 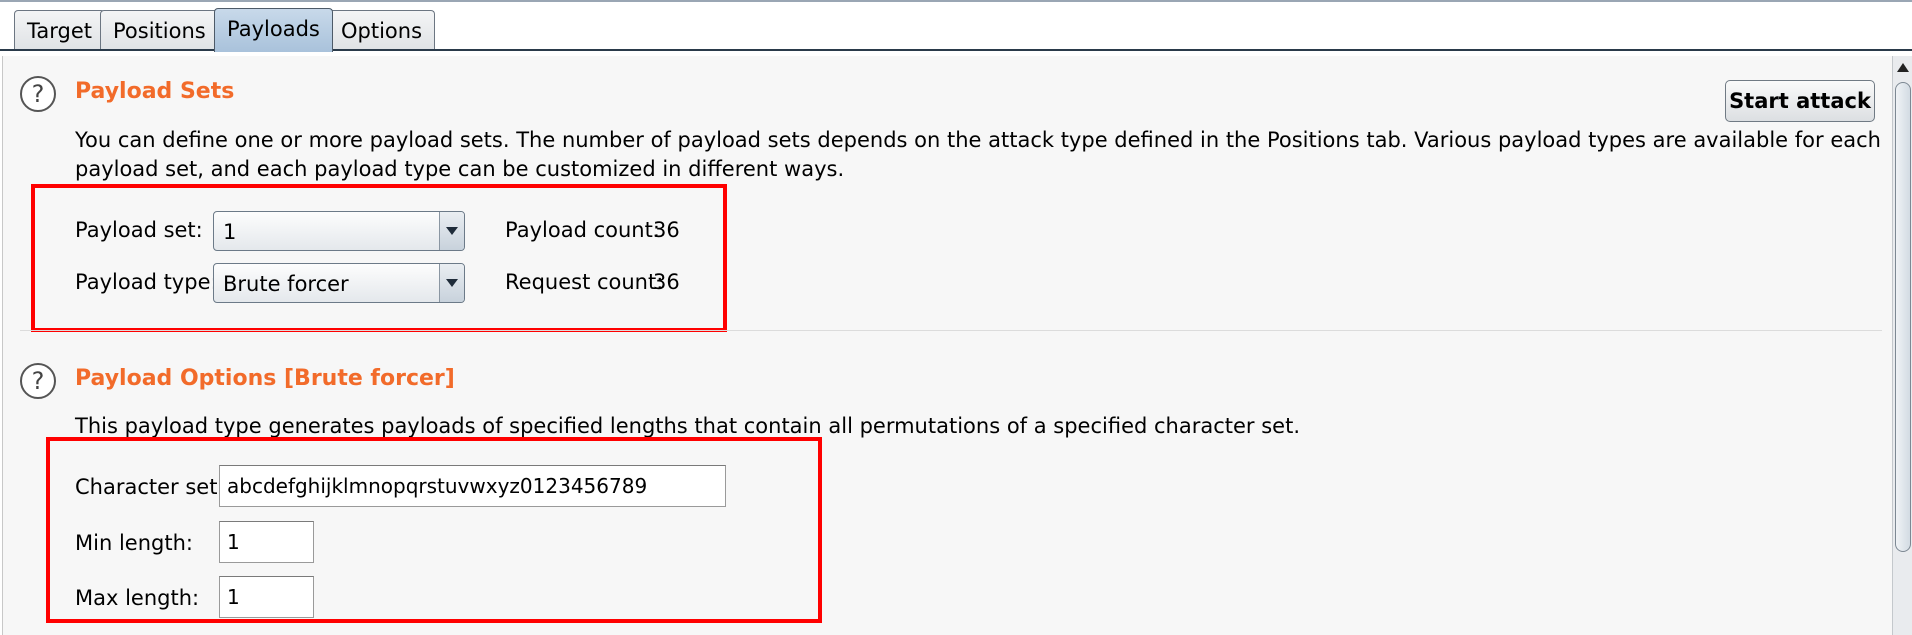 I want to click on tab-payloads: Payloads, so click(x=273, y=30).